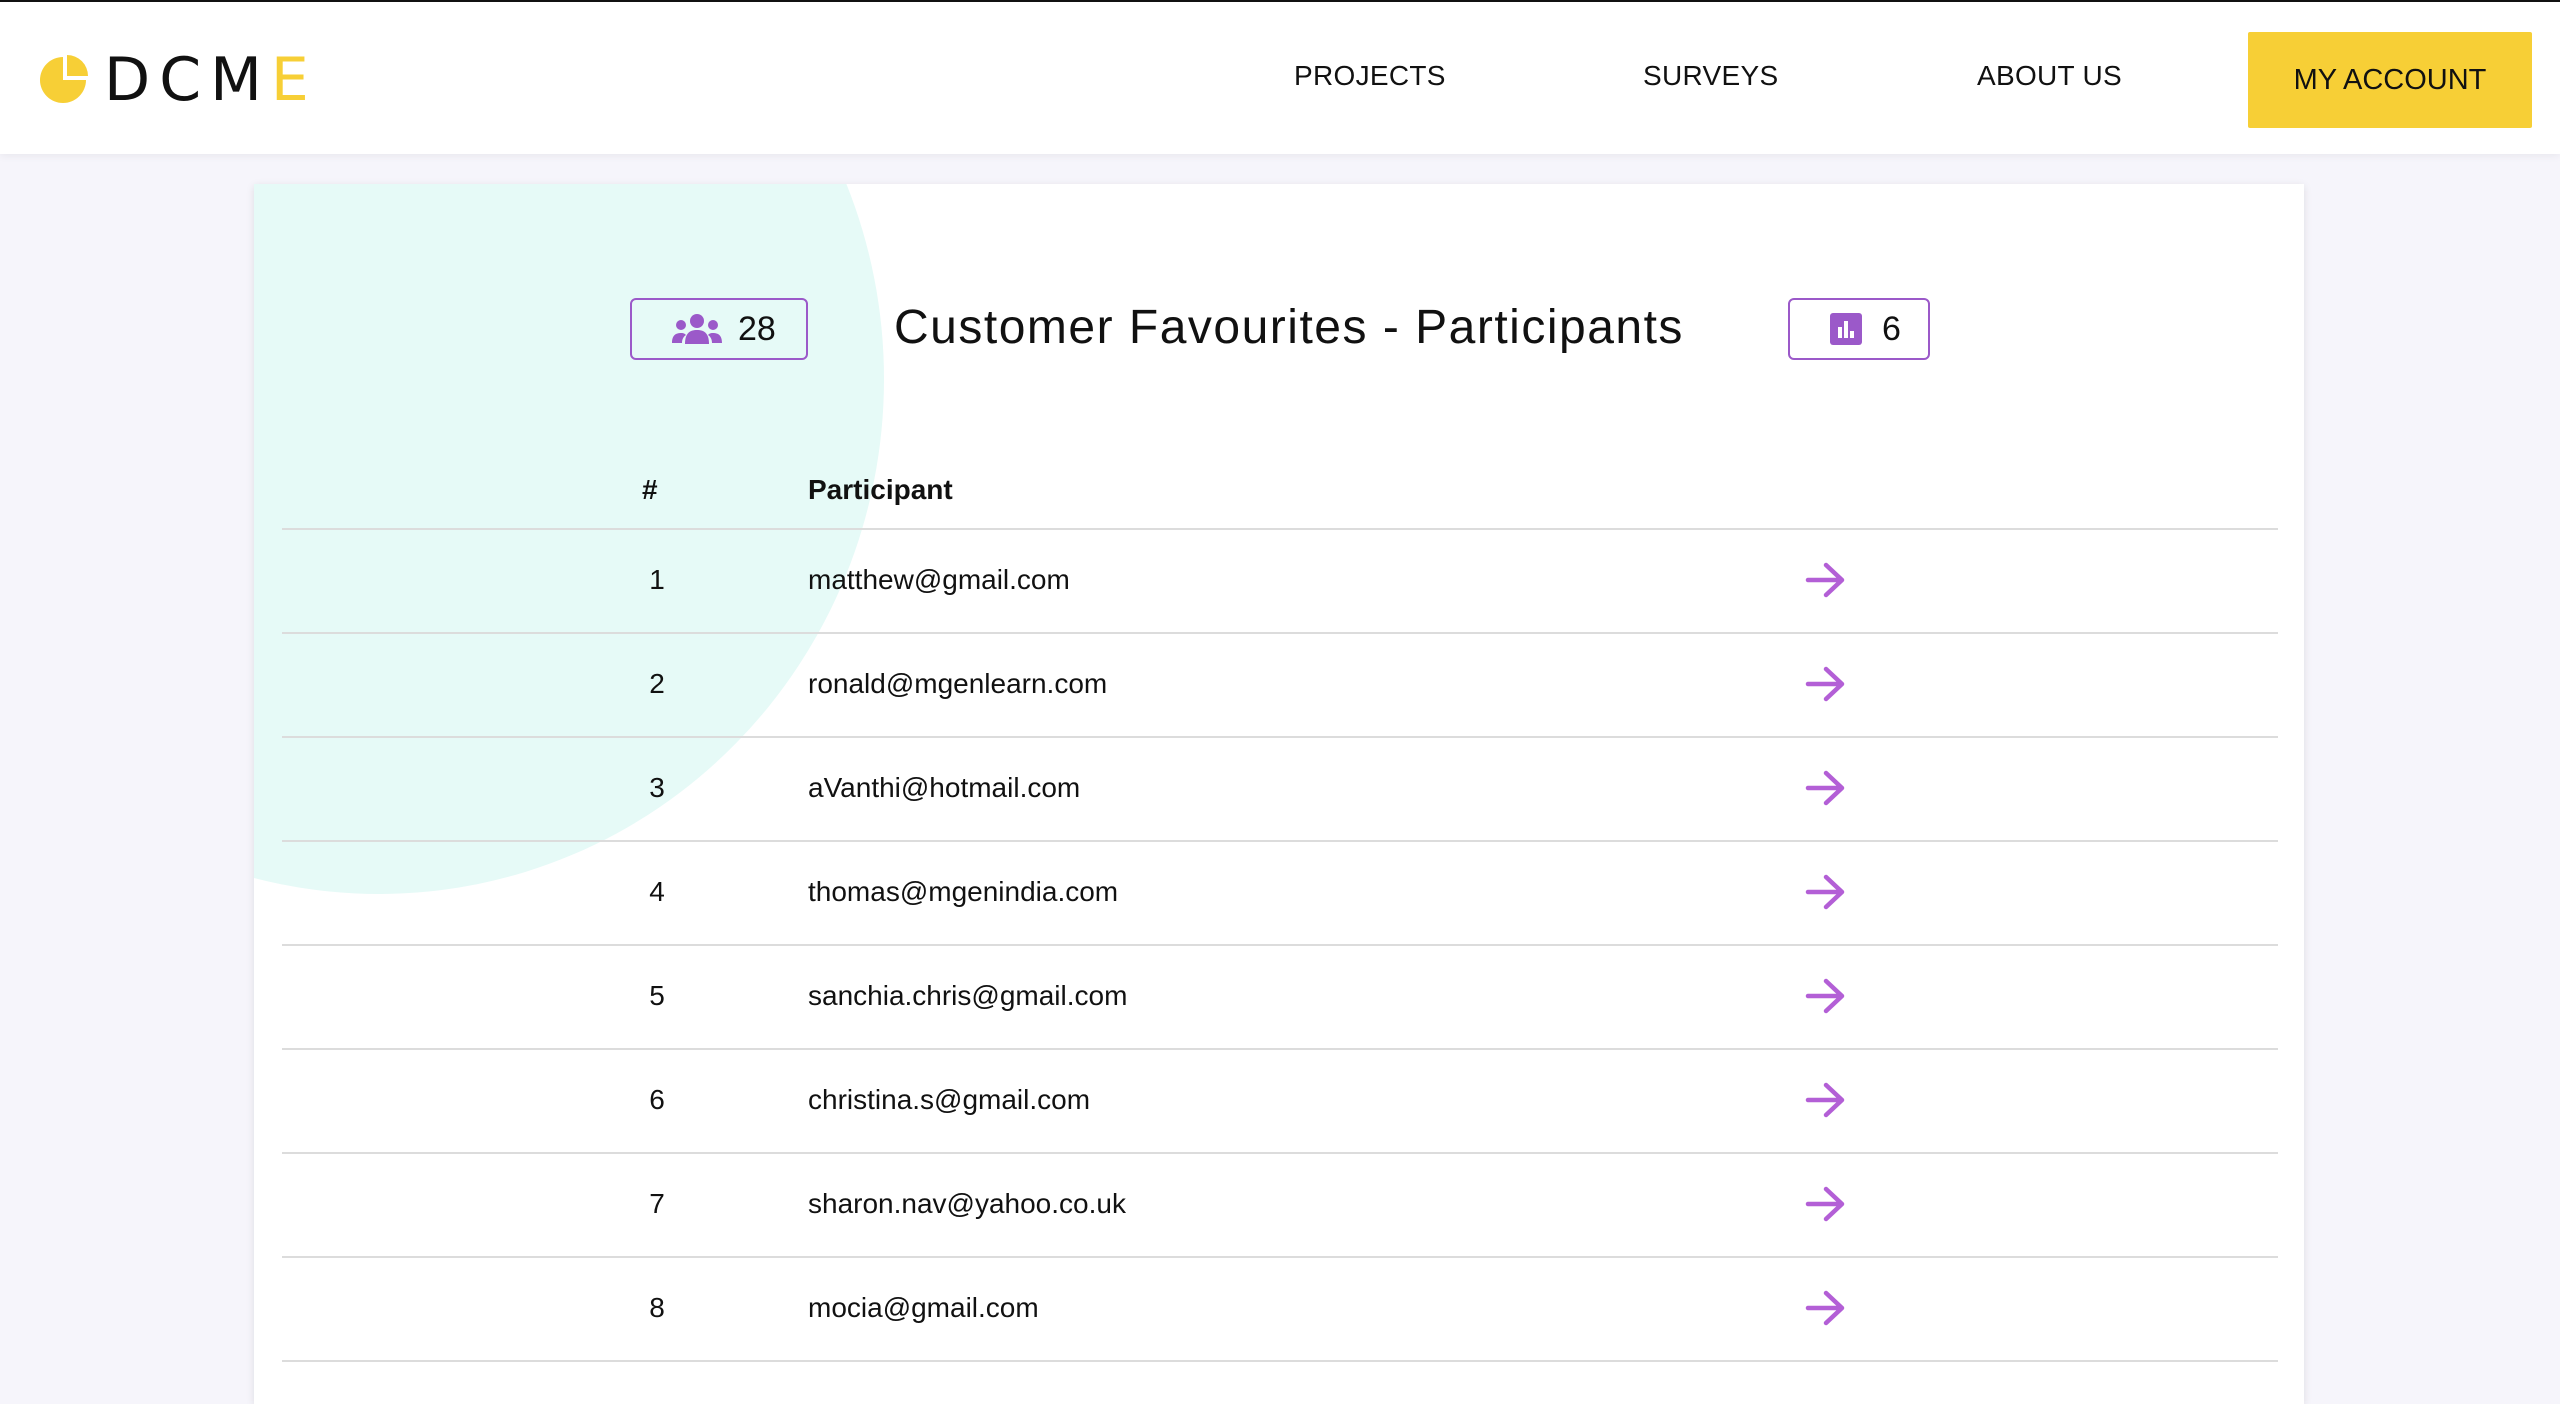  What do you see at coordinates (949, 1099) in the screenshot?
I see `participant-email: christina.s@gmail.com` at bounding box center [949, 1099].